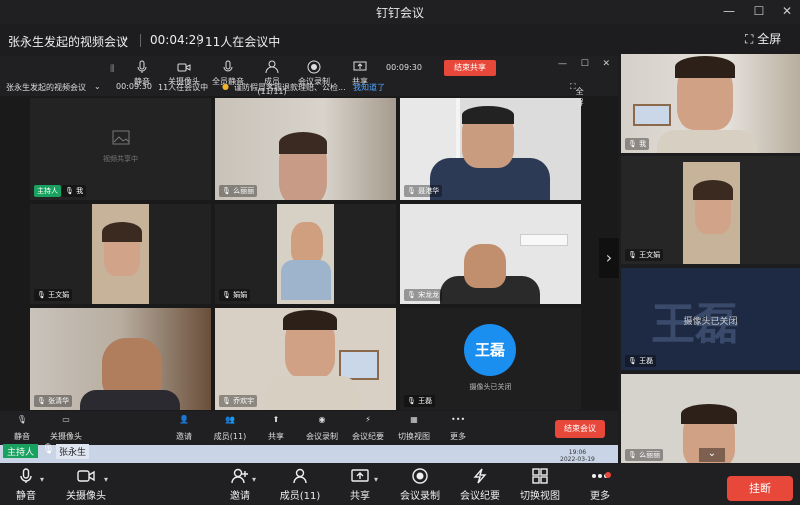 Image resolution: width=800 pixels, height=505 pixels. I want to click on members-button: 成员(11), so click(300, 484).